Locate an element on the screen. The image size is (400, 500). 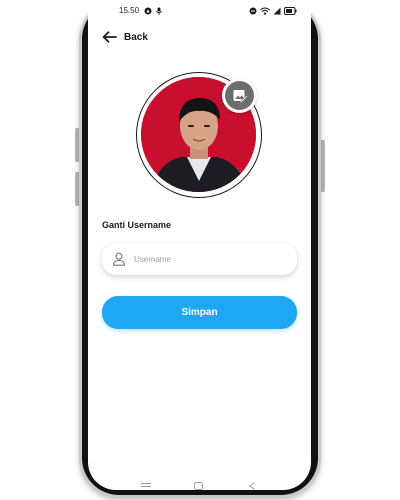
username-field is located at coordinates (199, 259).